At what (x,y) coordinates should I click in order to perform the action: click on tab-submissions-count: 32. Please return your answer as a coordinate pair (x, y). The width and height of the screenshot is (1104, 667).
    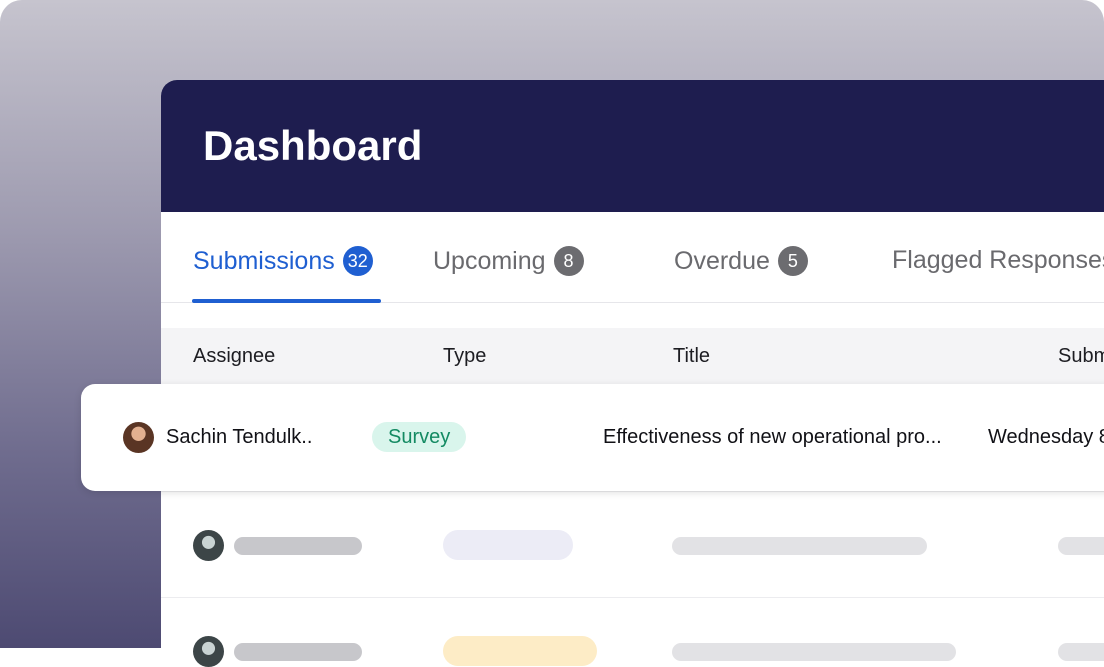
    Looking at the image, I should click on (357, 261).